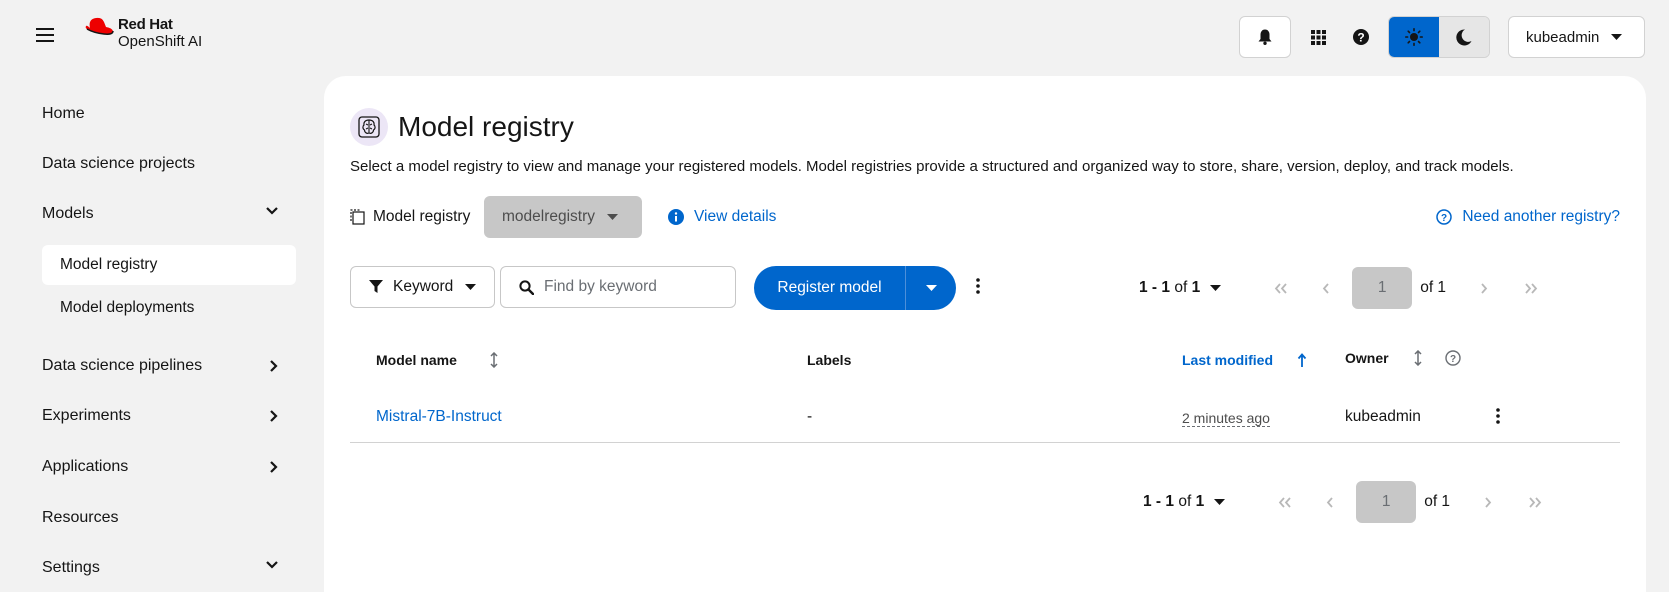 The image size is (1669, 592). I want to click on notifications-button, so click(1265, 37).